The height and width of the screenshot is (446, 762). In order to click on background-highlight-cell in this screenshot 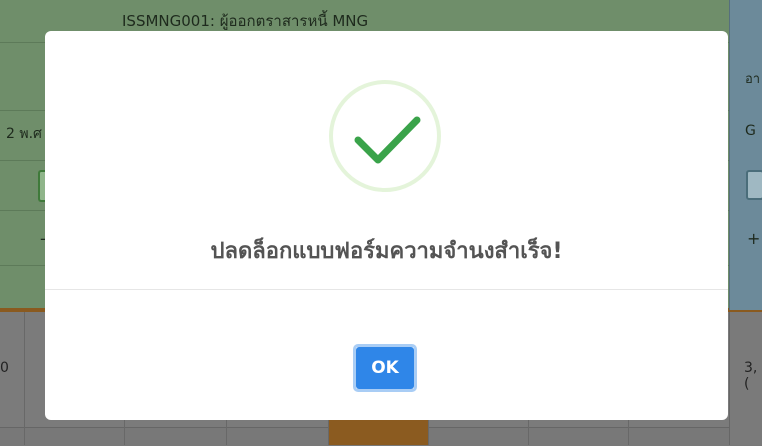, I will do `click(378, 432)`.